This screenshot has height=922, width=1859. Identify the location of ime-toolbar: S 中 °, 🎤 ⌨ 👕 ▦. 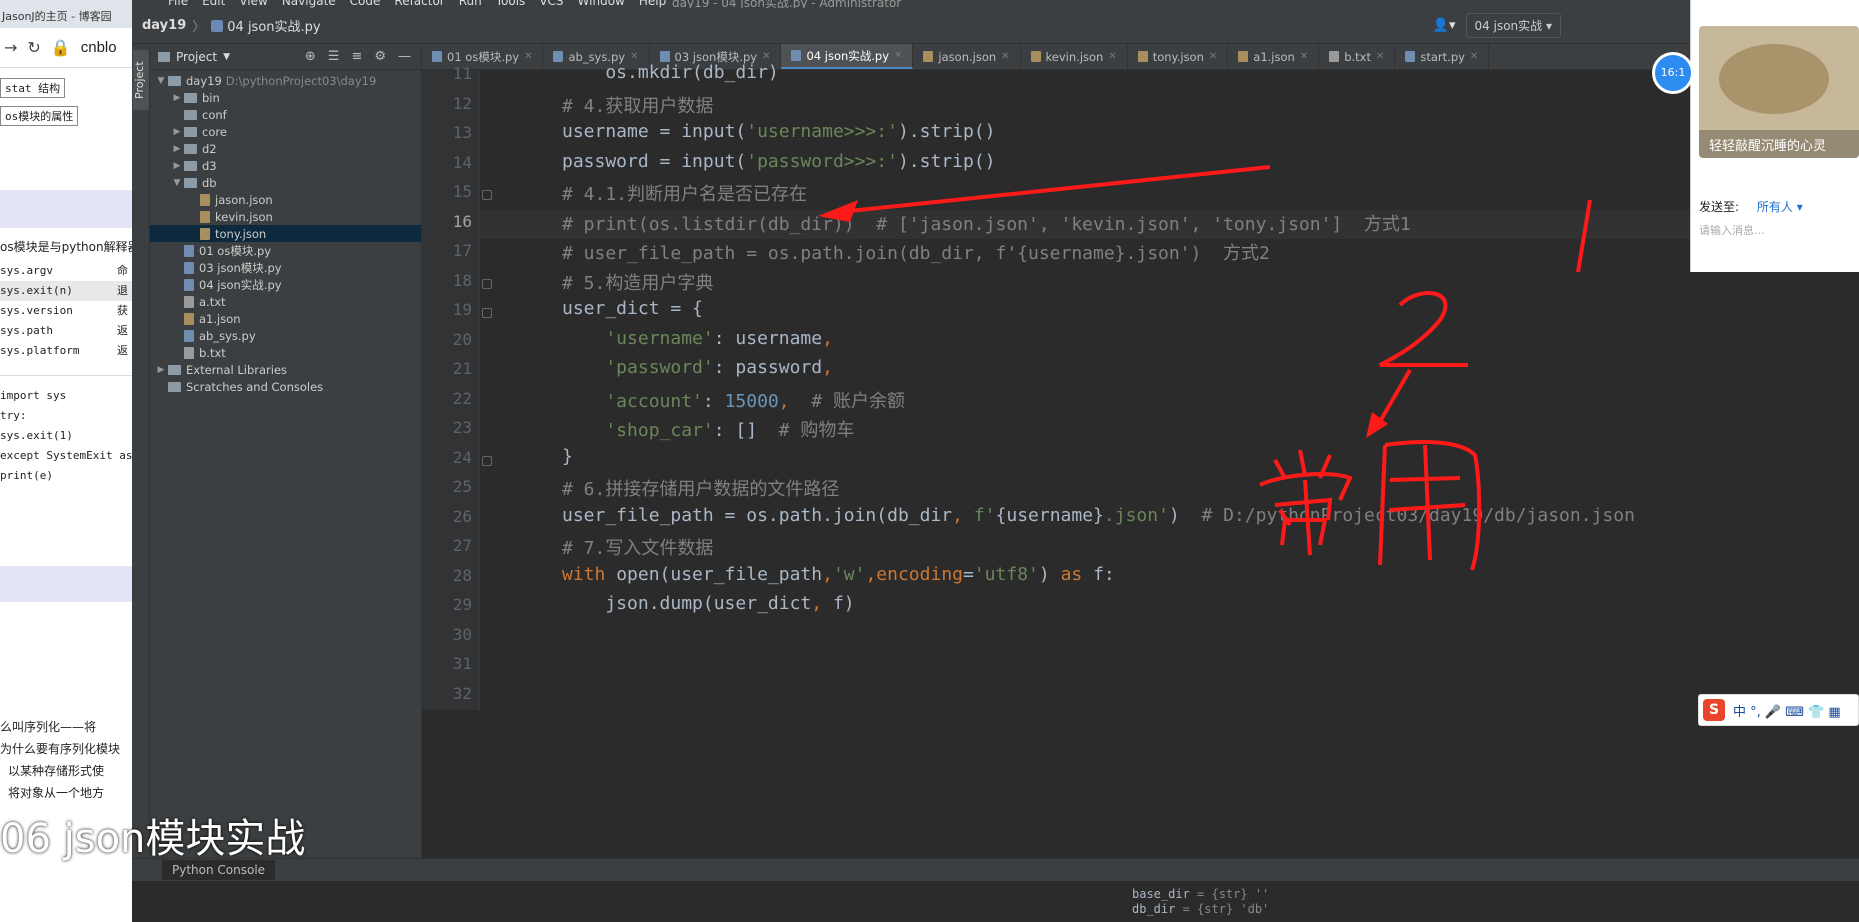
(1778, 710).